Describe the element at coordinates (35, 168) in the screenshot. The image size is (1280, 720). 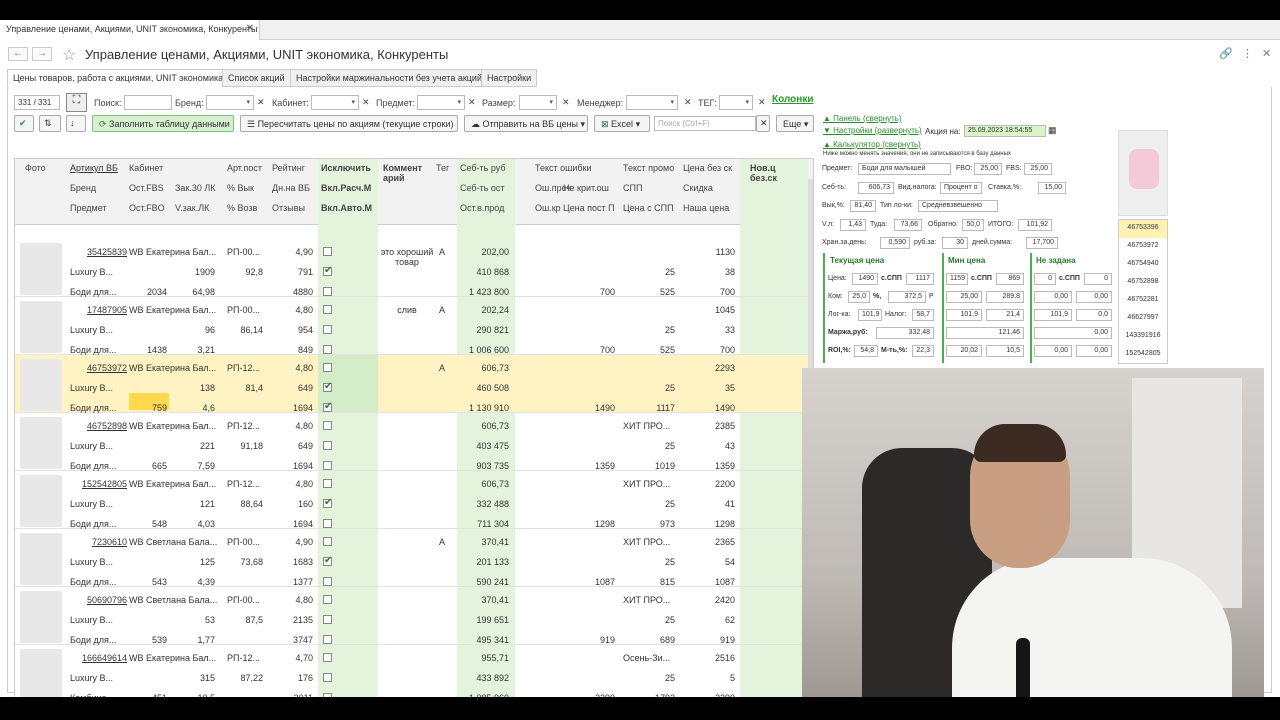
I see `column-header-c1-0: Фото` at that location.